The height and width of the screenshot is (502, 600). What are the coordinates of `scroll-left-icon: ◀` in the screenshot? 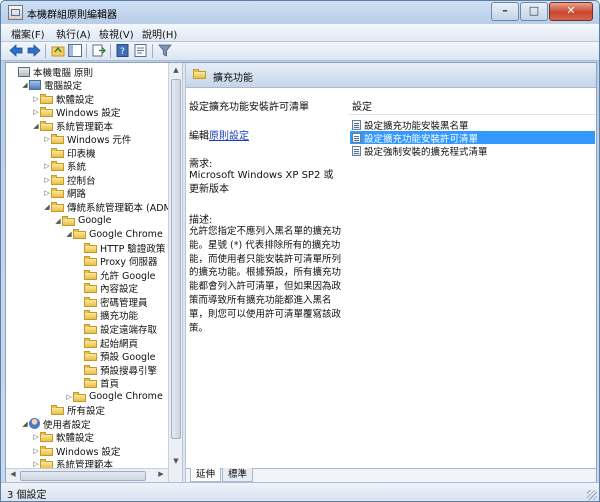 It's located at (13, 474).